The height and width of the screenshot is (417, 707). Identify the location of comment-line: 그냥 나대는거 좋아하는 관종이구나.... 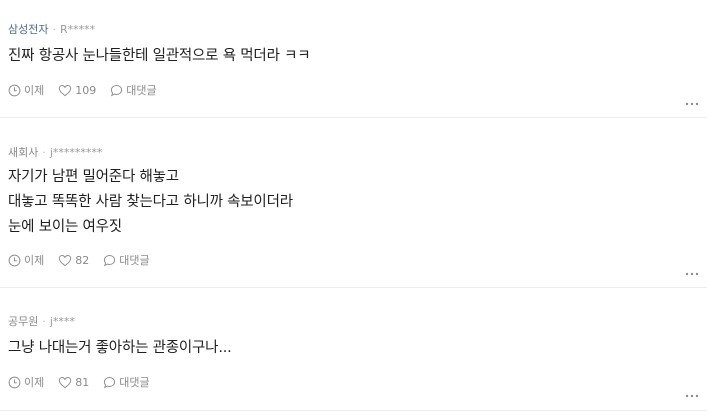
(120, 348).